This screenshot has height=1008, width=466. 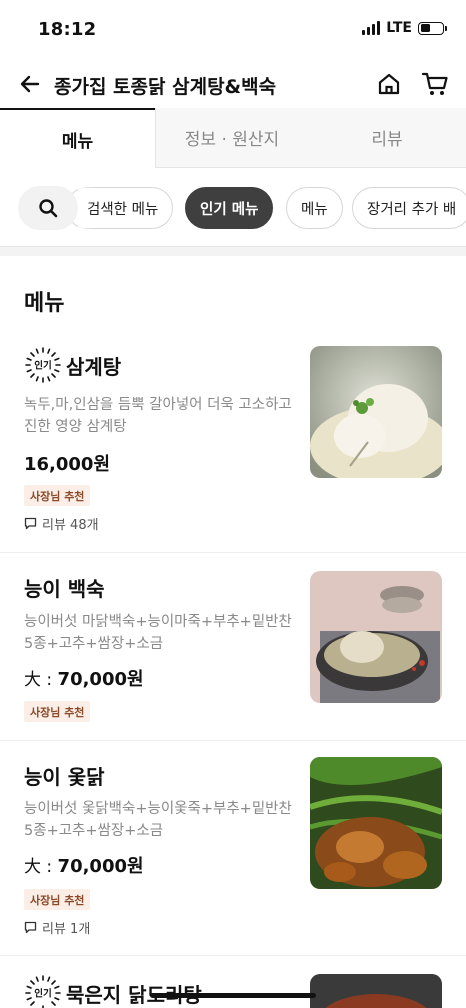 What do you see at coordinates (77, 138) in the screenshot?
I see `tab-menu: 메뉴` at bounding box center [77, 138].